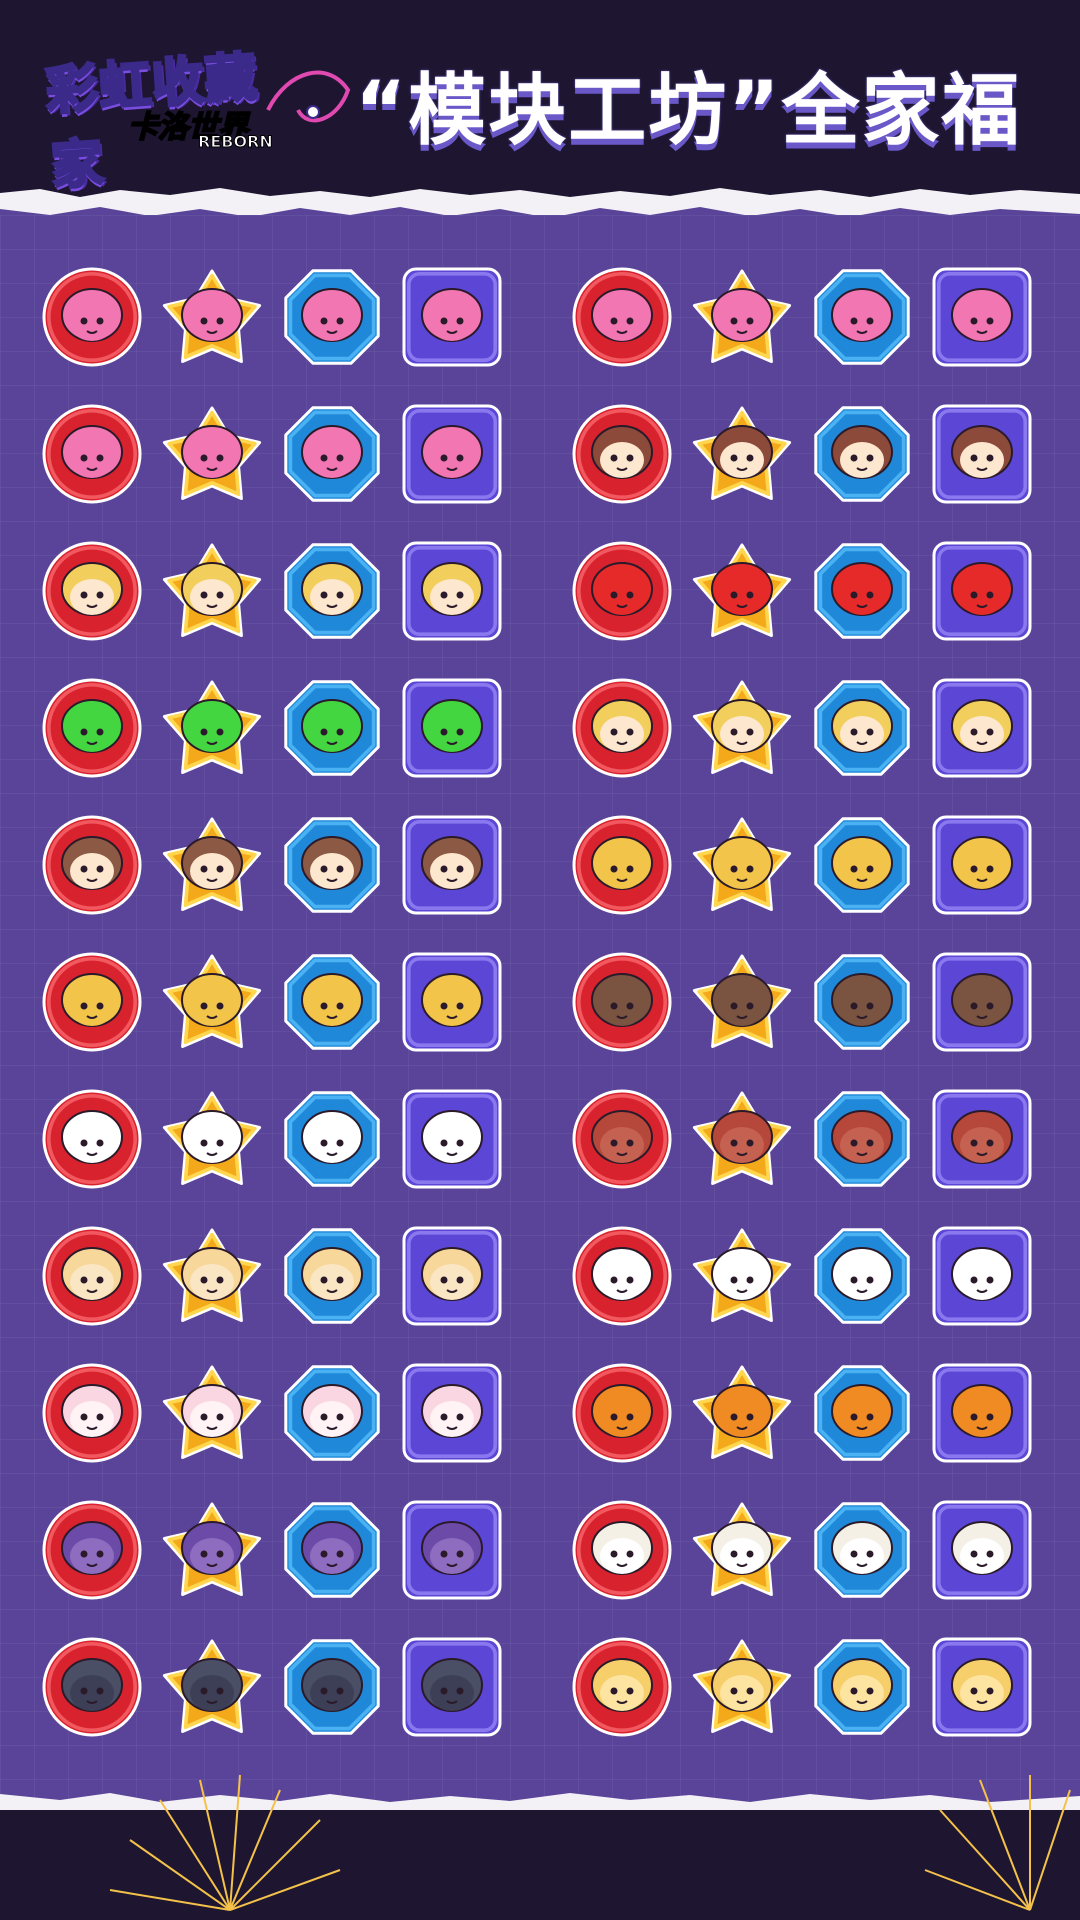 The height and width of the screenshot is (1920, 1080). Describe the element at coordinates (862, 1413) in the screenshot. I see `orange-devil-creature-blue-octagon-badge` at that location.